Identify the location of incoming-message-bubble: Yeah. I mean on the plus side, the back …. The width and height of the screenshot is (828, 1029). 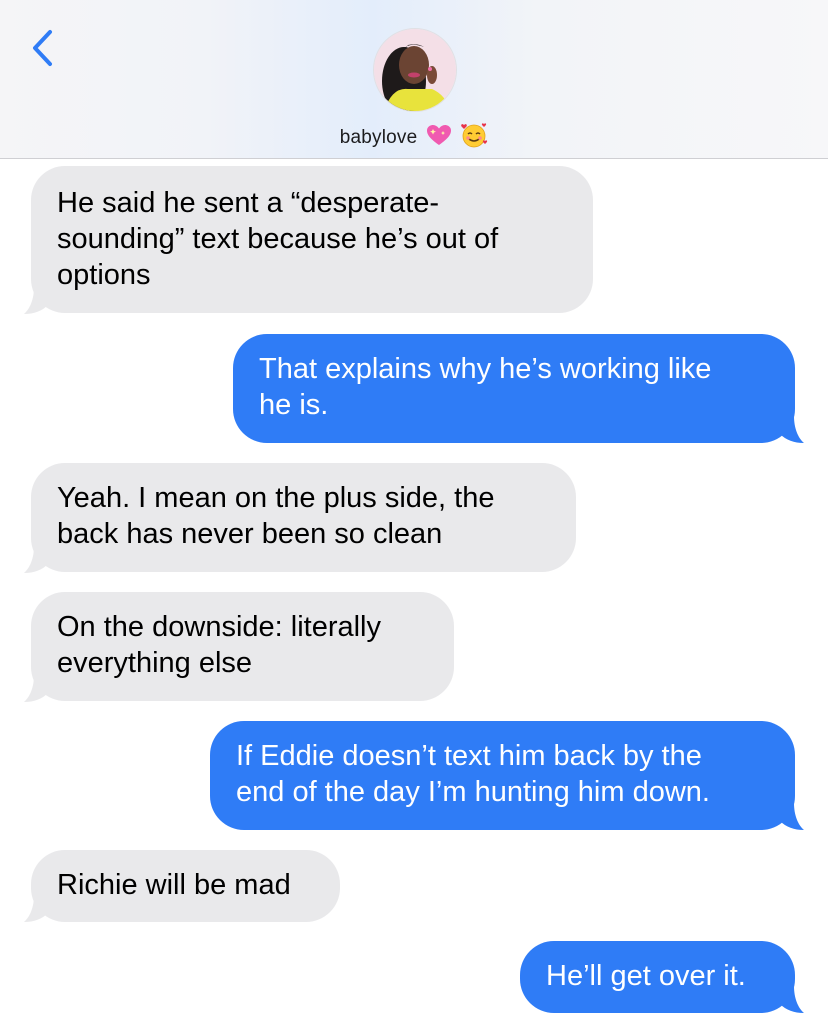
(303, 517).